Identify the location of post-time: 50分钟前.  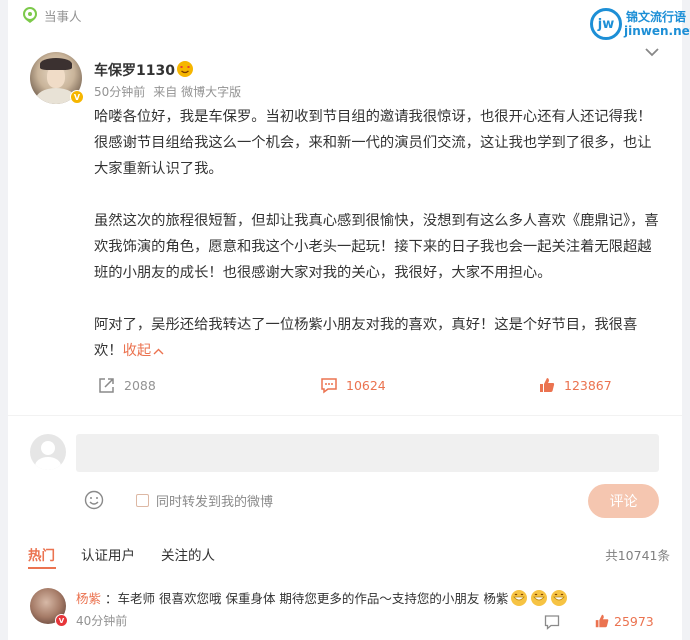
(119, 91).